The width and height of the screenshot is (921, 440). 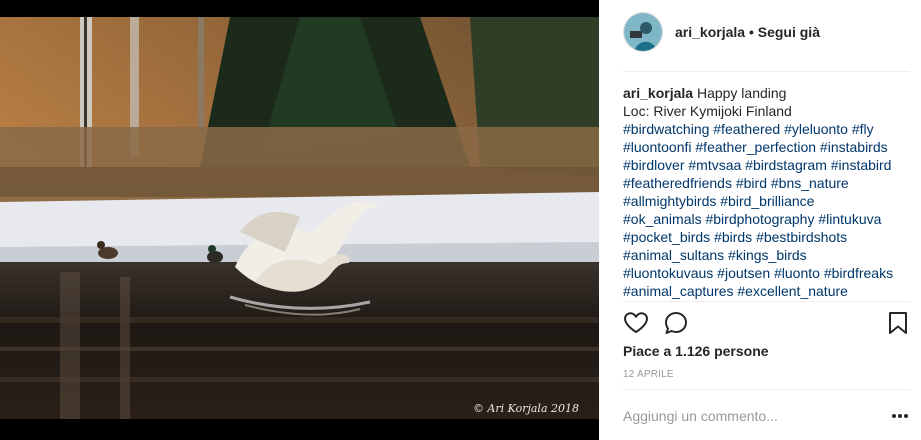 I want to click on header-divider, so click(x=766, y=71).